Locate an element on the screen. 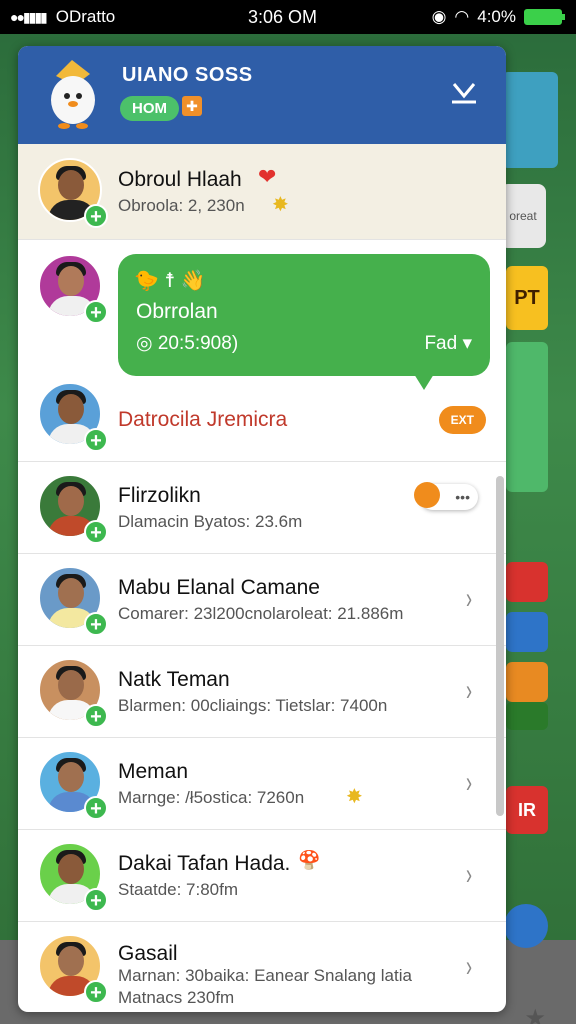 The width and height of the screenshot is (576, 1024). background-star-icon: ★ is located at coordinates (535, 1014).